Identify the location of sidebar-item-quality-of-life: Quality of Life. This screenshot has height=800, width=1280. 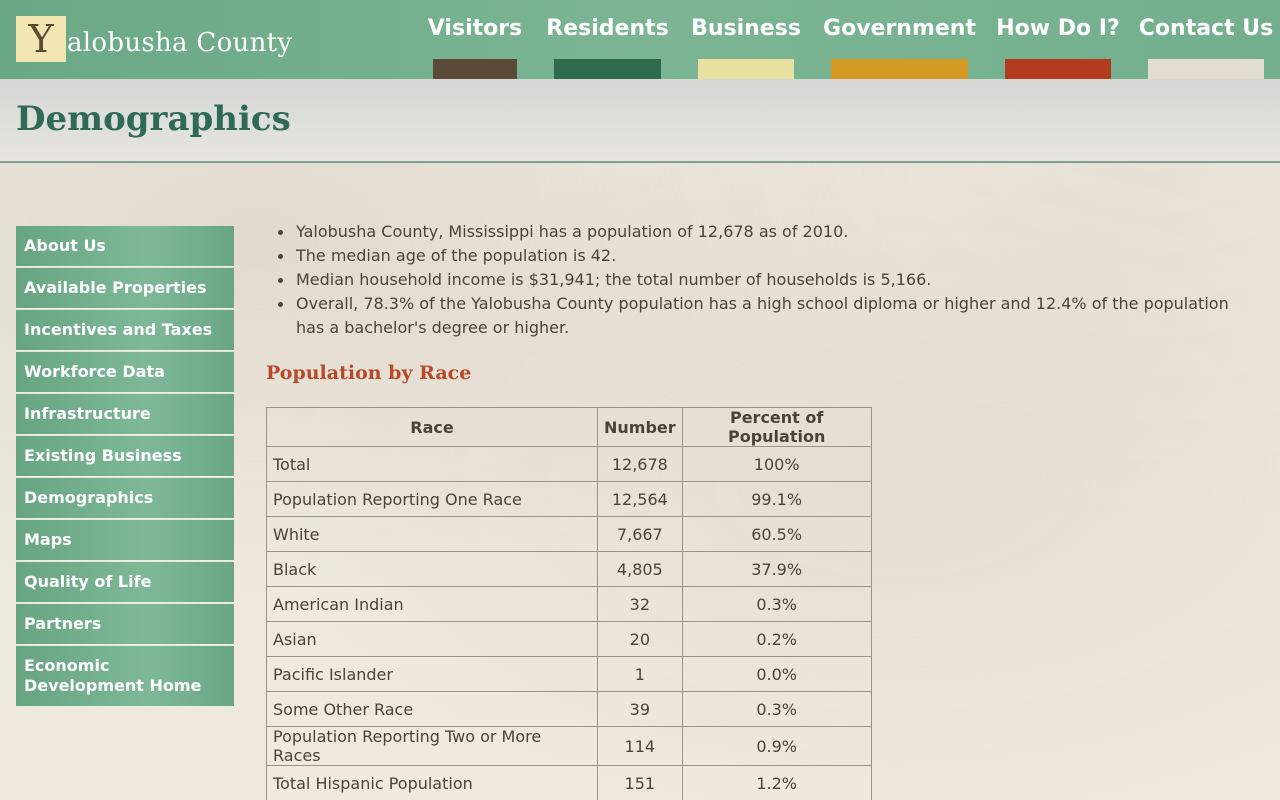
(125, 582).